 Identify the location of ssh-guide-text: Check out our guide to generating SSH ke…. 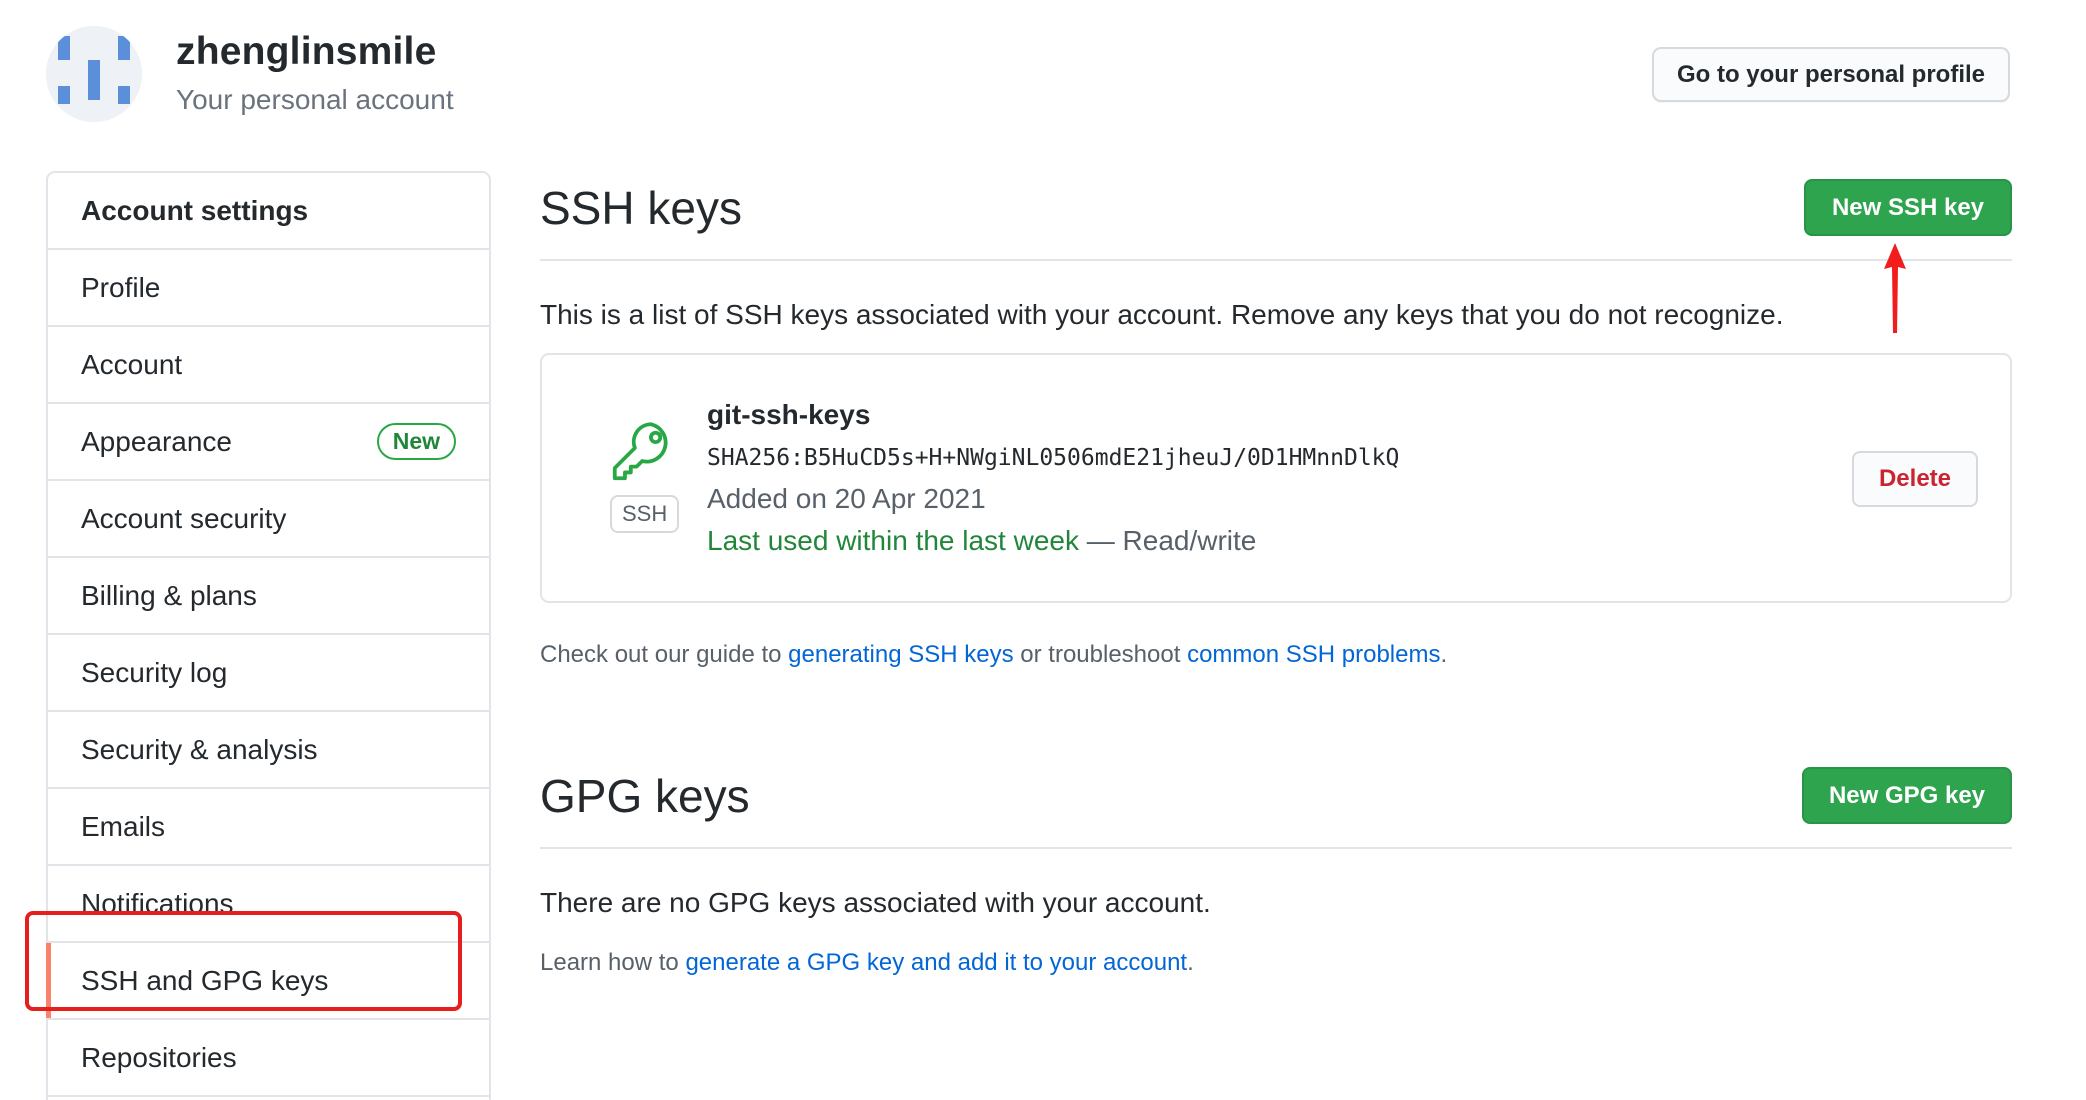
(1276, 655).